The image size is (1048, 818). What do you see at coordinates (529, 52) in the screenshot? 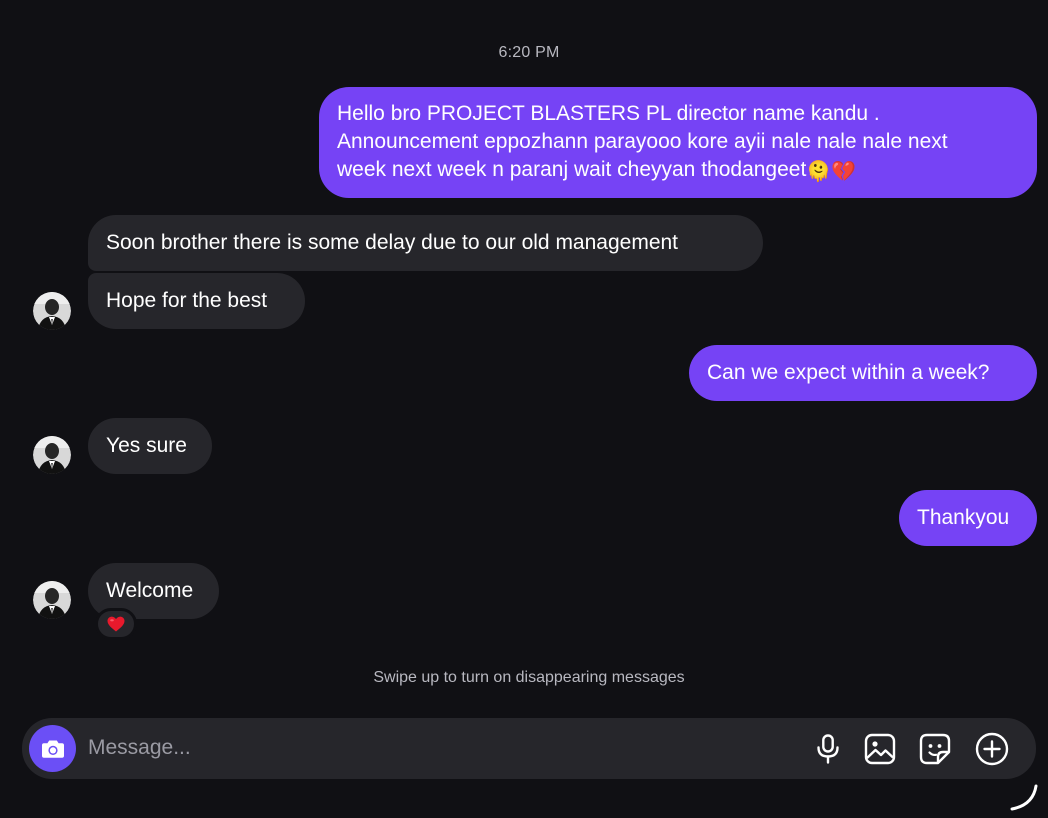
I see `chat-timestamp: 6:20 PM` at bounding box center [529, 52].